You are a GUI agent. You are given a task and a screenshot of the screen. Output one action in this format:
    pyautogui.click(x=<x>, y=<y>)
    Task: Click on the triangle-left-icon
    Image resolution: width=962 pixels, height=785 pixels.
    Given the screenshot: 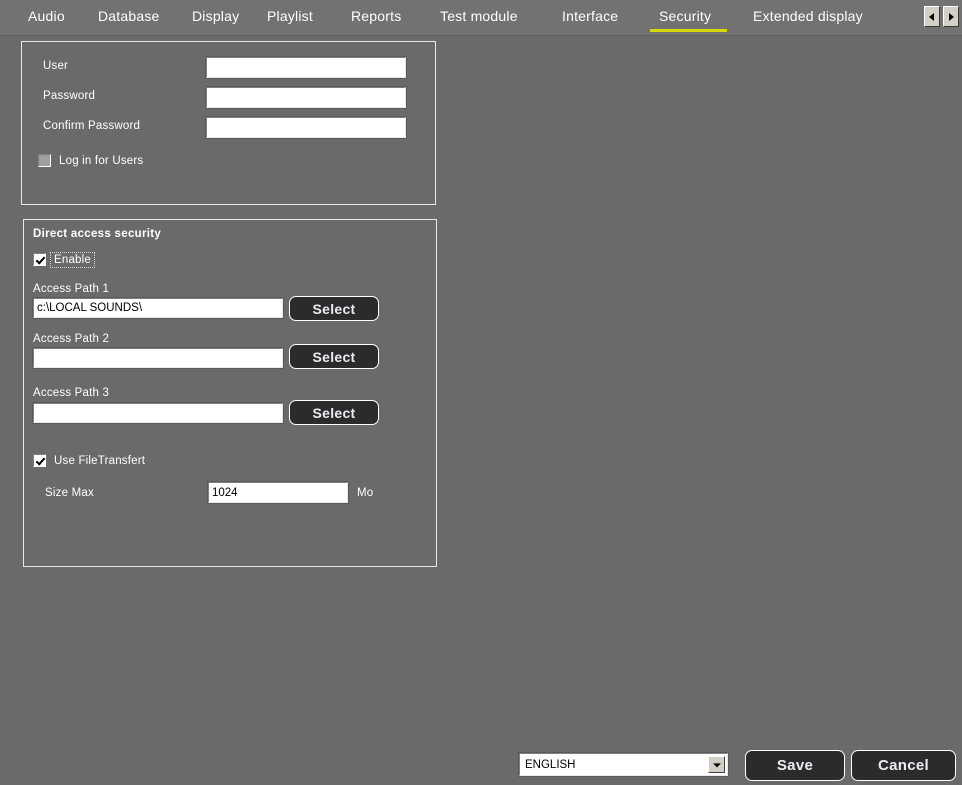 What is the action you would take?
    pyautogui.click(x=931, y=16)
    